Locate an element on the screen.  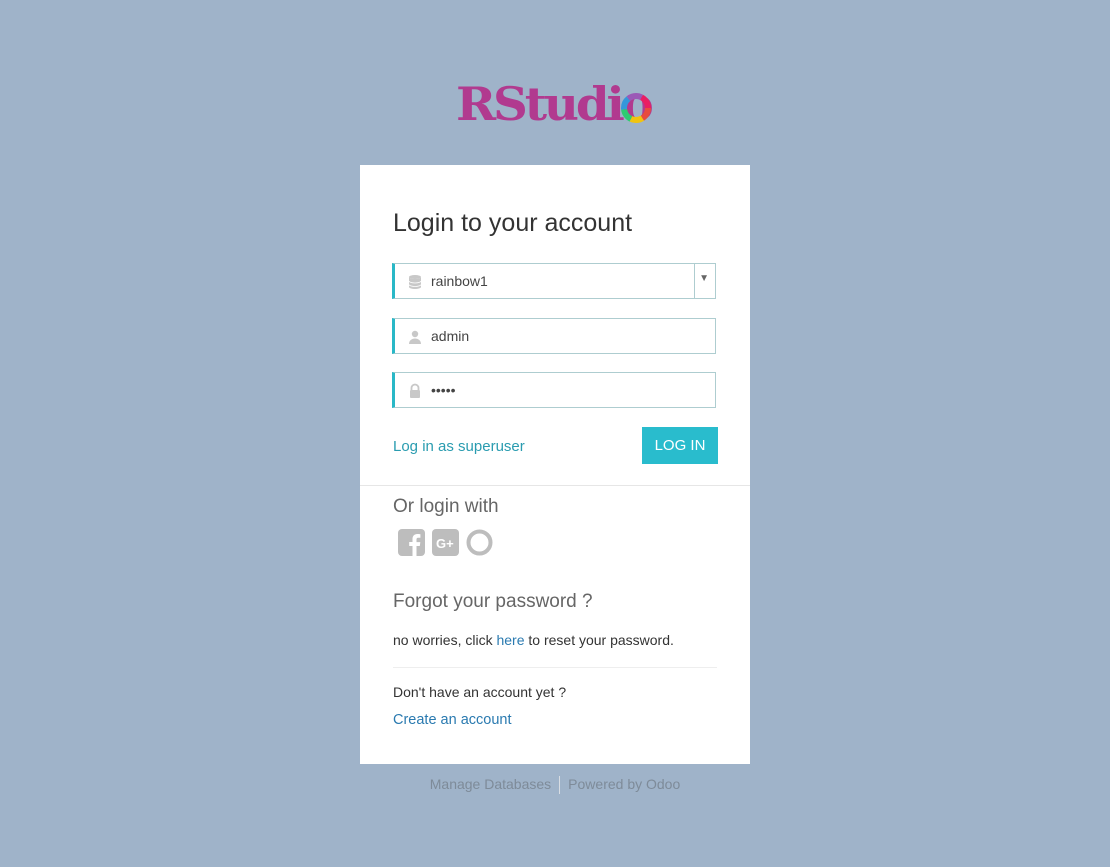
google-plus-icon: G+ is located at coordinates (445, 542).